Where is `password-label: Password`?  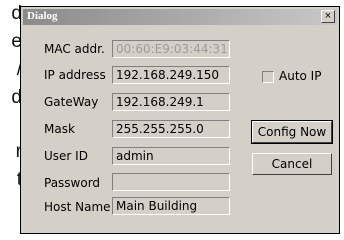
password-label: Password is located at coordinates (72, 183).